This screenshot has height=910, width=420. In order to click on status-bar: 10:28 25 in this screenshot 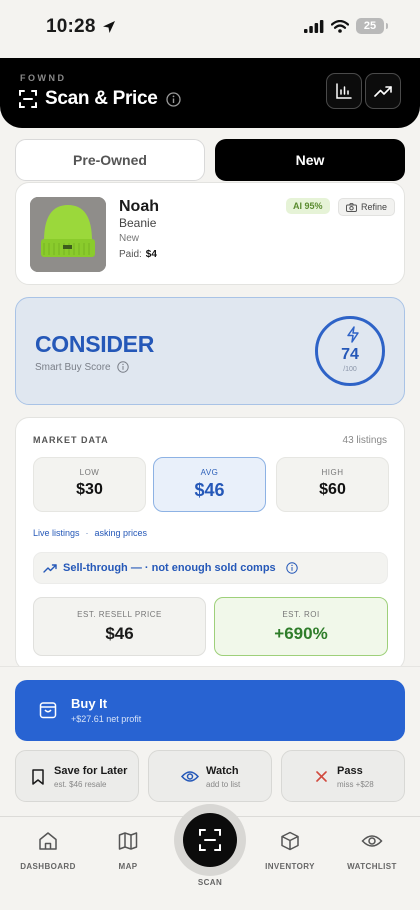, I will do `click(210, 29)`.